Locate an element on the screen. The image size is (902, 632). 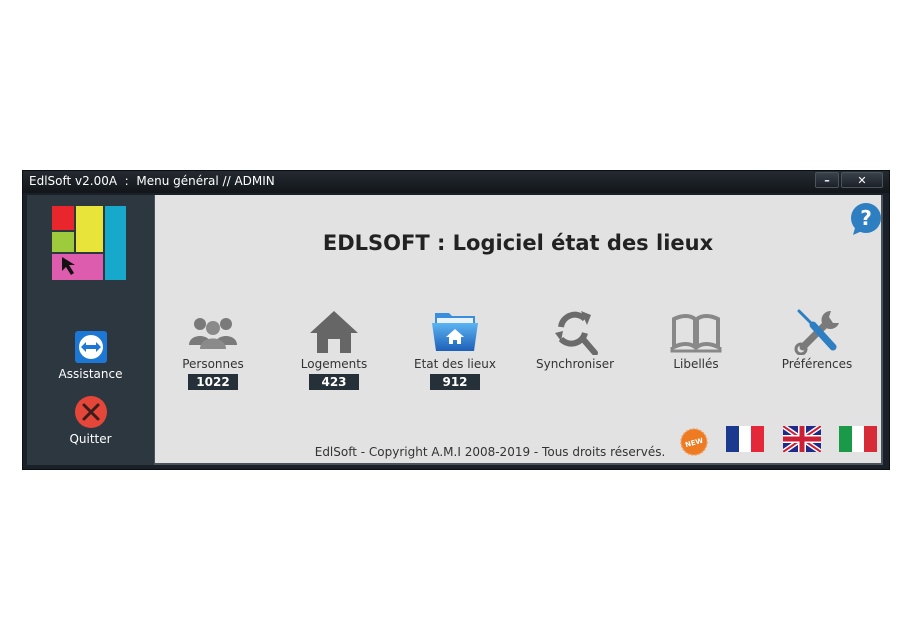
tile-libelles-label: Libellés is located at coordinates (696, 364).